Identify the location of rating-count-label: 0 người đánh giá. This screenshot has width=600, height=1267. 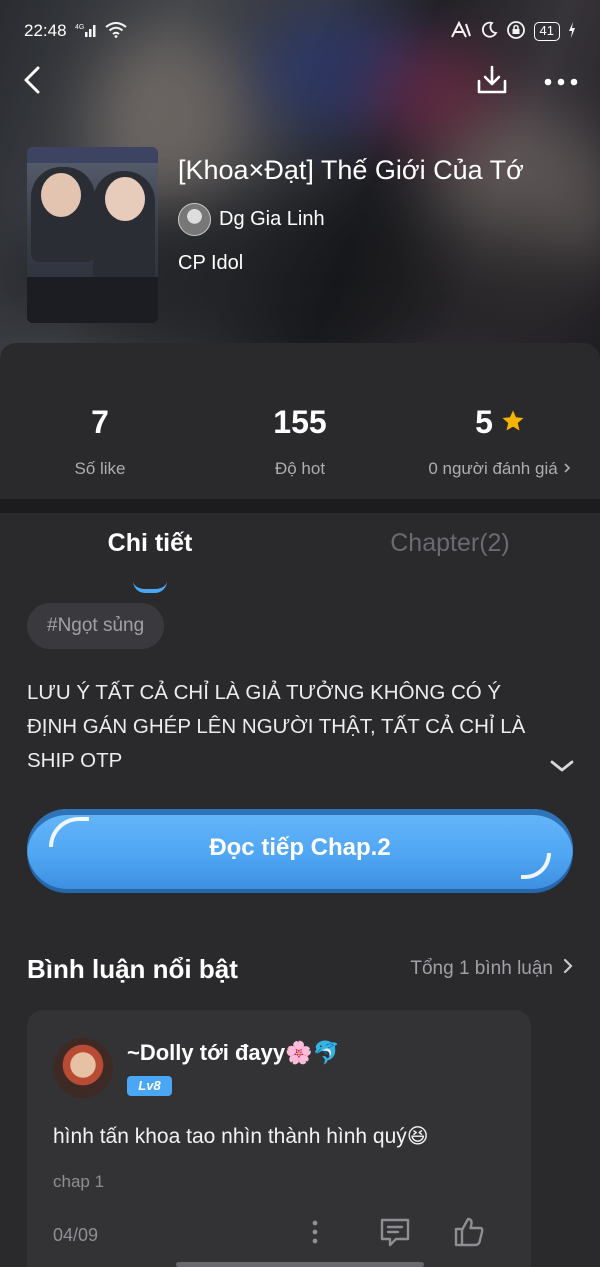
(493, 468).